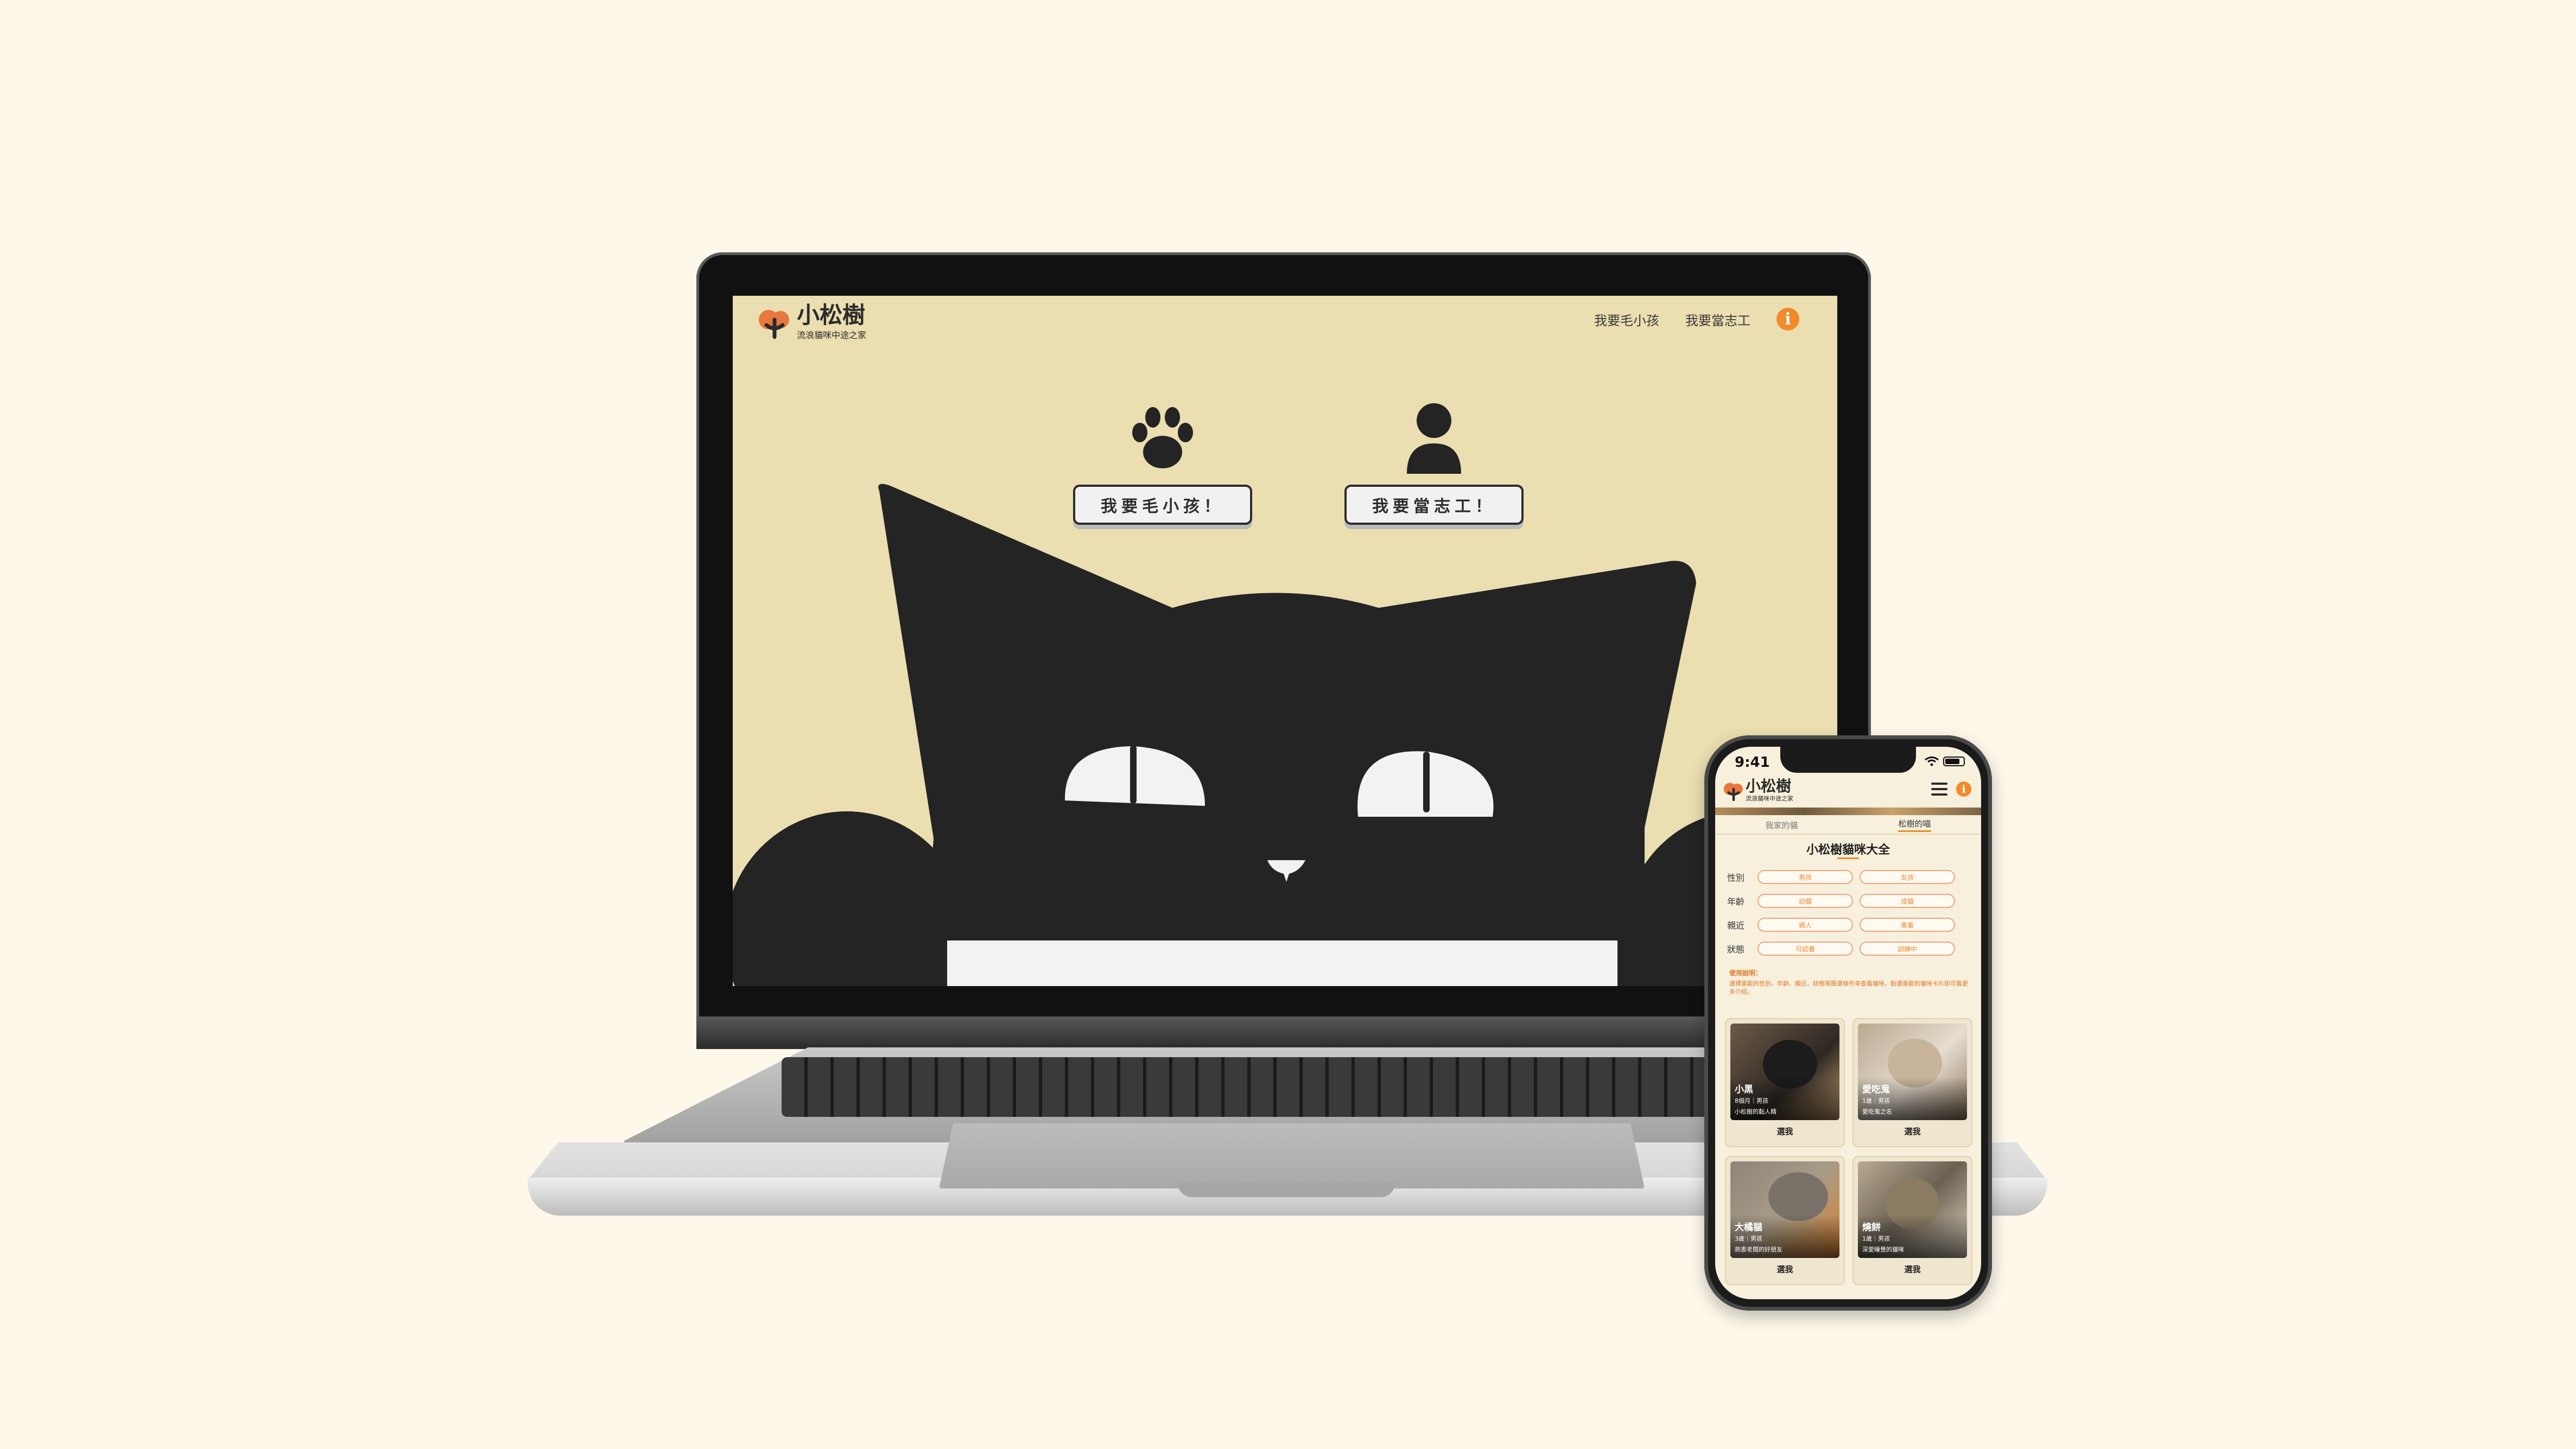 Image resolution: width=2576 pixels, height=1449 pixels. What do you see at coordinates (1745, 973) in the screenshot?
I see `usage-note-title: 使用說明：` at bounding box center [1745, 973].